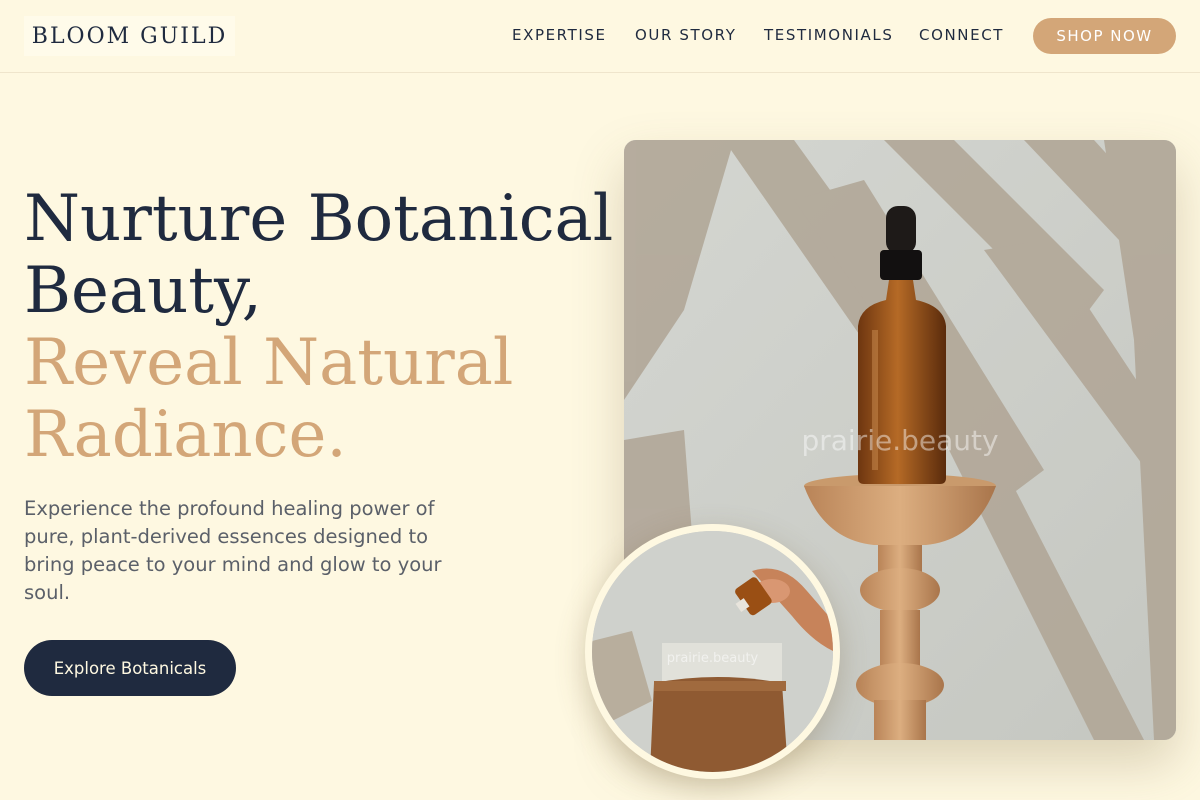  I want to click on headline-line: Nurture Botanical, so click(319, 219).